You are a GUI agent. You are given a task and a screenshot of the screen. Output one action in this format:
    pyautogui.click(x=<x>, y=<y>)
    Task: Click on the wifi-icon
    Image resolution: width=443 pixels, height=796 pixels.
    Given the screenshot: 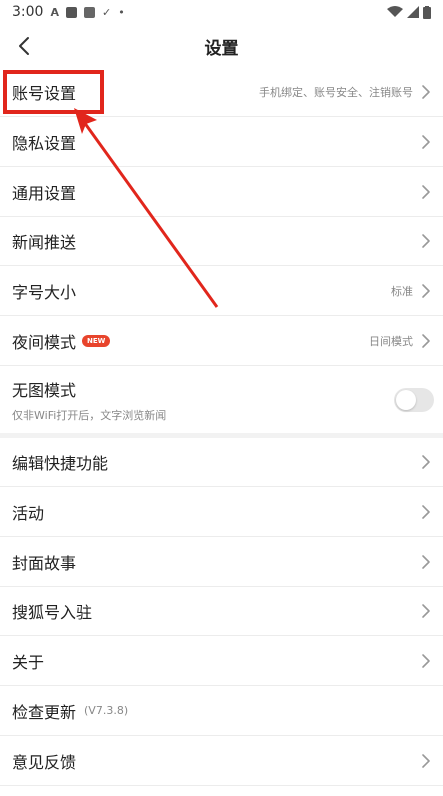 What is the action you would take?
    pyautogui.click(x=395, y=11)
    